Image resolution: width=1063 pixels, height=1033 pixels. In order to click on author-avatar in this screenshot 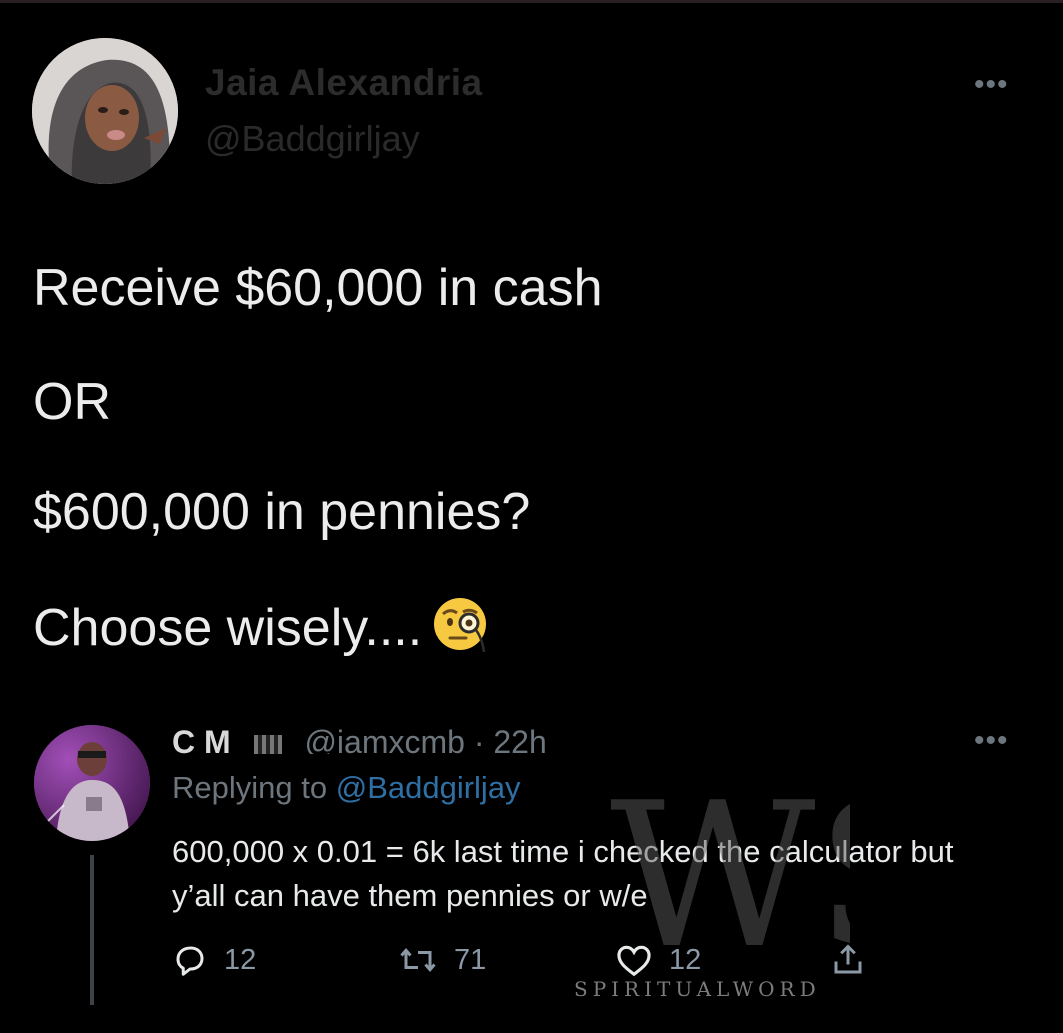, I will do `click(105, 111)`.